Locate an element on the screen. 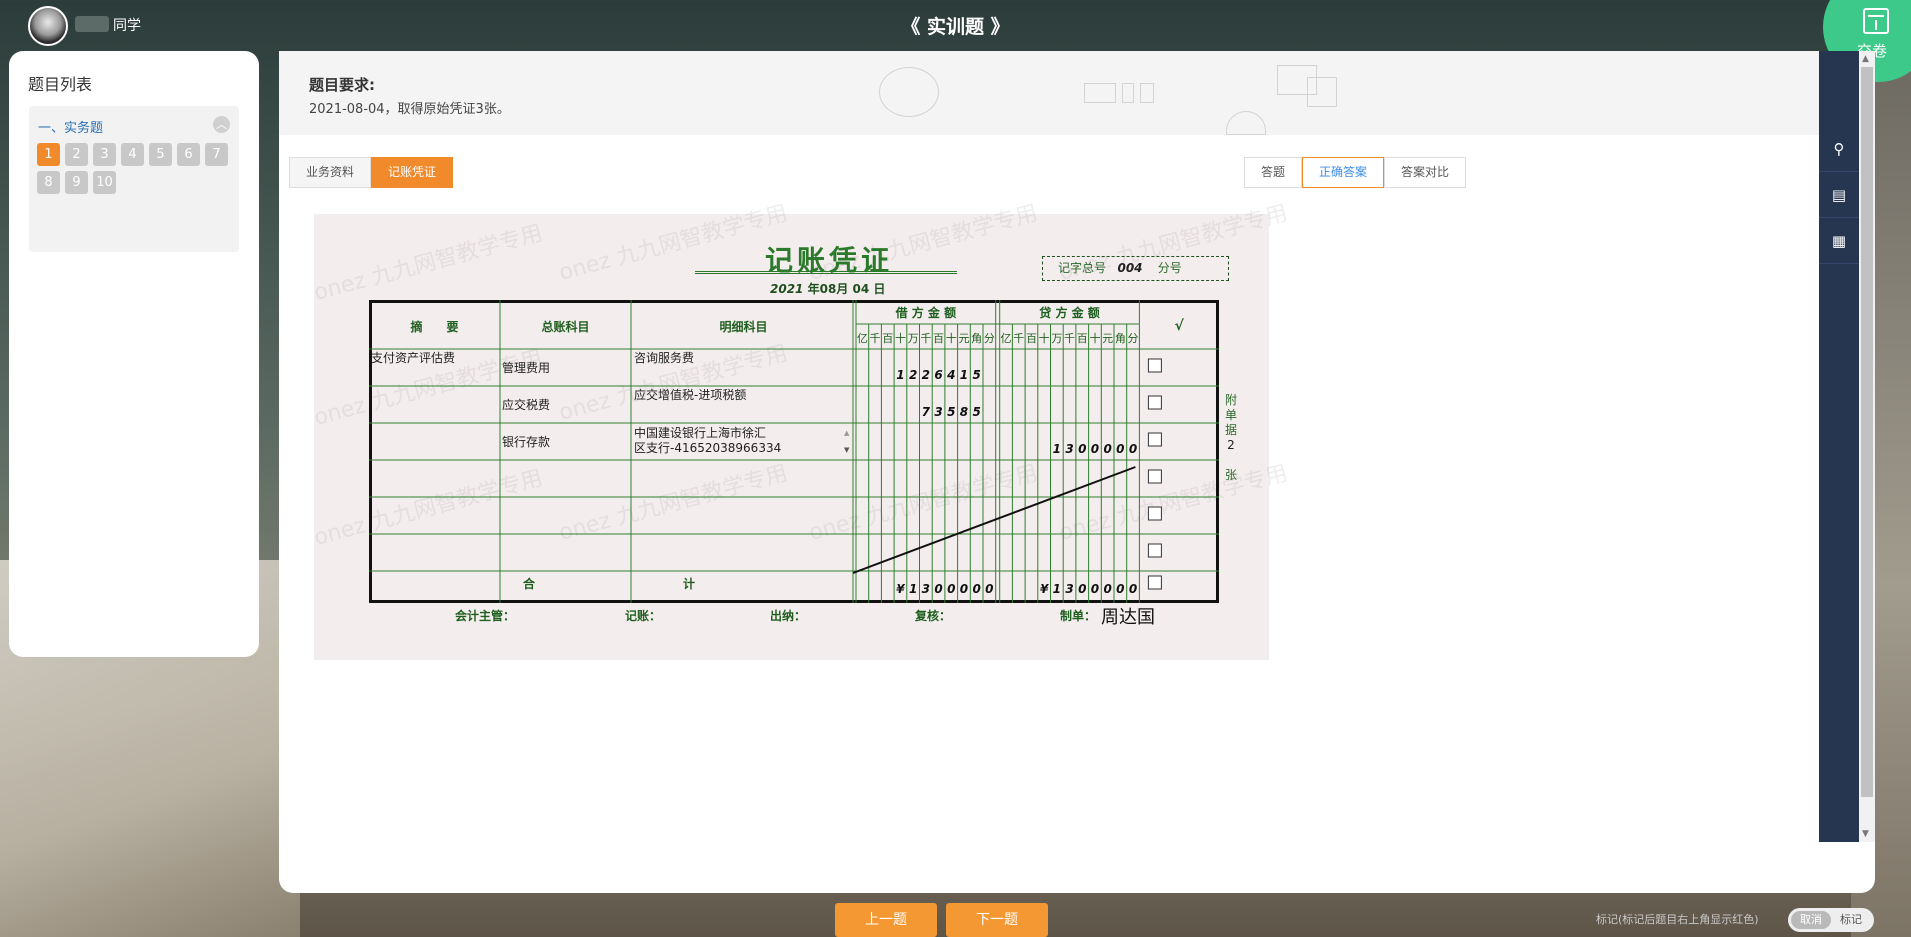  detail-scroll-up-icon: ▲ is located at coordinates (847, 433).